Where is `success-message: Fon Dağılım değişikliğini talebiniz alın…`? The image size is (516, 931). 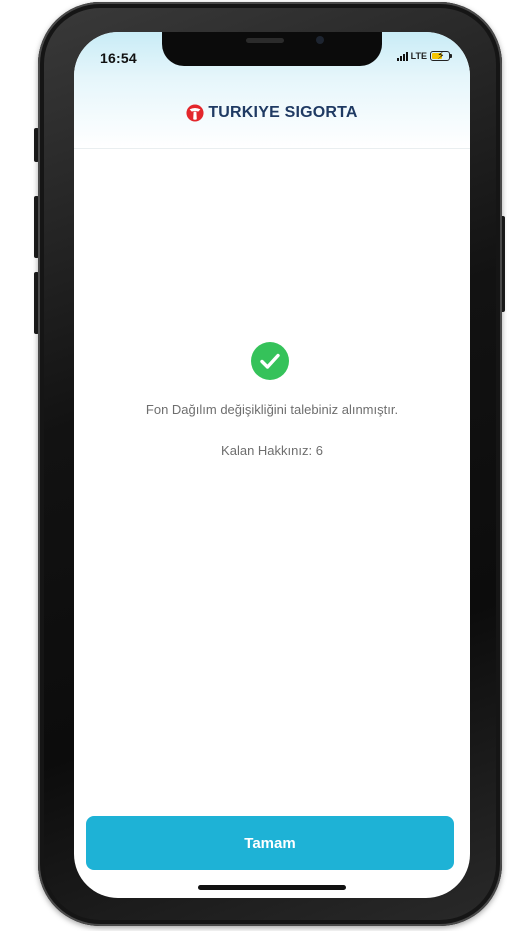 success-message: Fon Dağılım değişikliğini talebiniz alın… is located at coordinates (272, 409).